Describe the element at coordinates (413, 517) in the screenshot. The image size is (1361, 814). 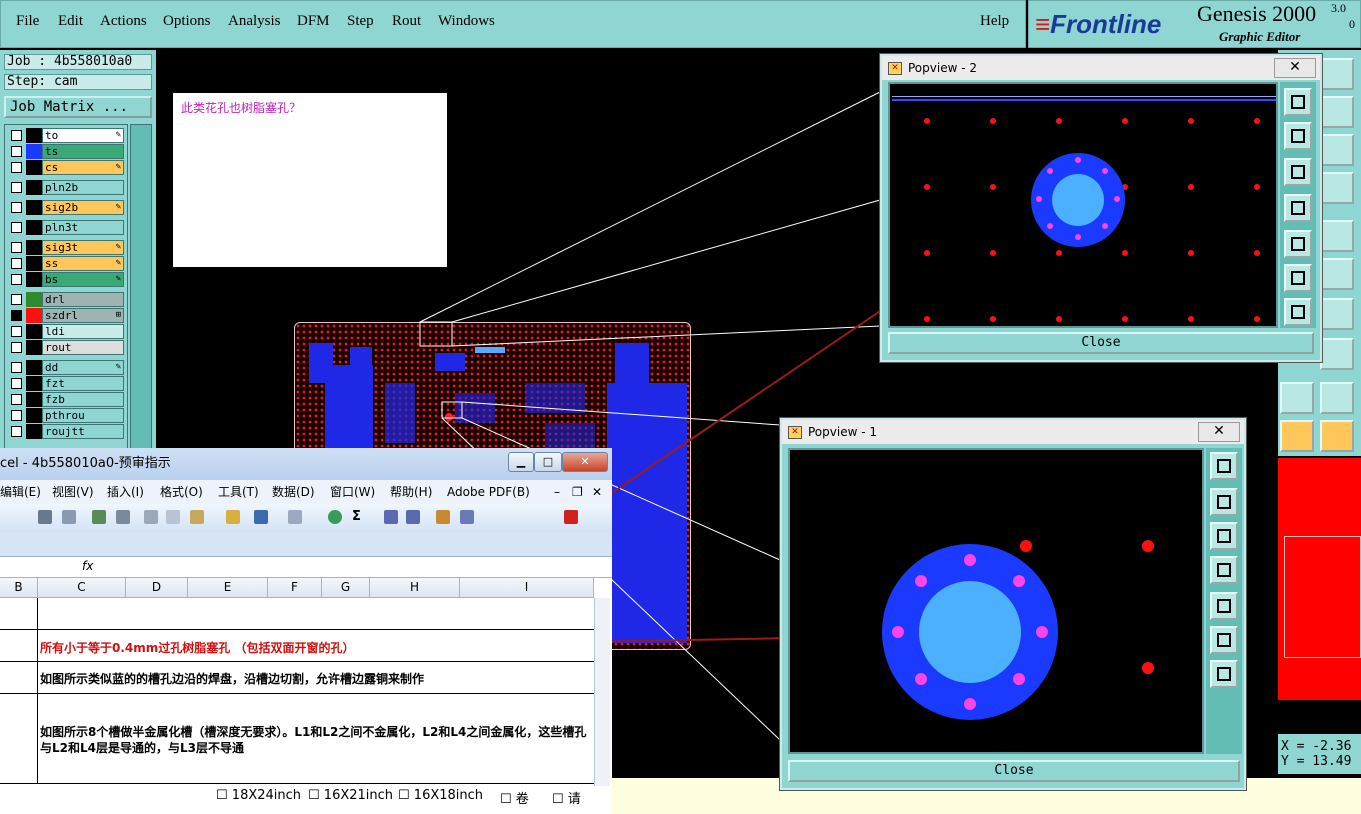
I see `sort-descending-icon` at that location.